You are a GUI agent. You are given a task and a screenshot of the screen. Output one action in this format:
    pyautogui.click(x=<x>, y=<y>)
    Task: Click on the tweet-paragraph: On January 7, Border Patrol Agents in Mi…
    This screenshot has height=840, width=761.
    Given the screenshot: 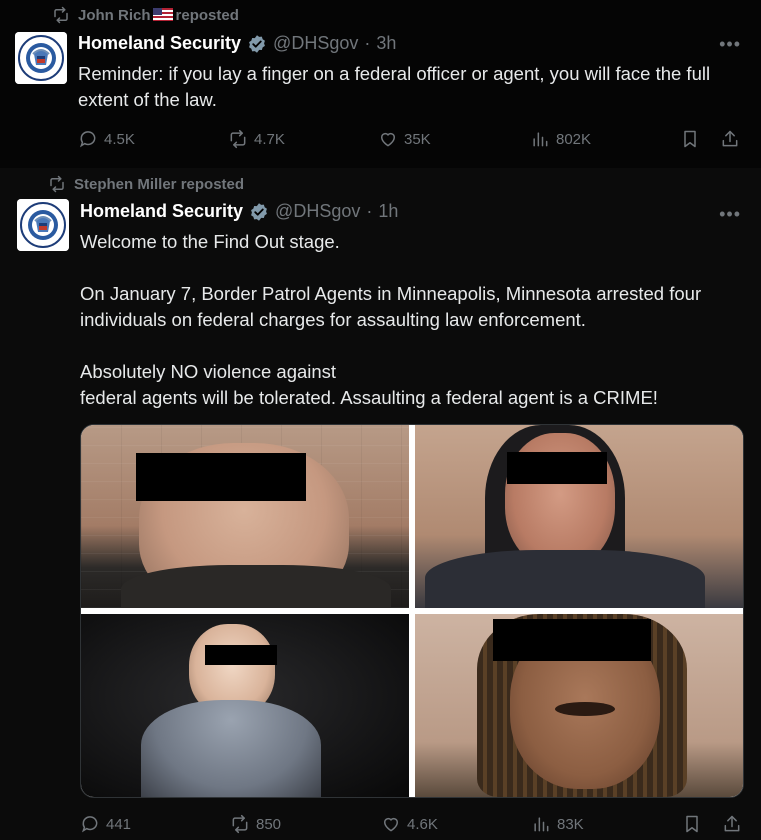 What is the action you would take?
    pyautogui.click(x=391, y=306)
    